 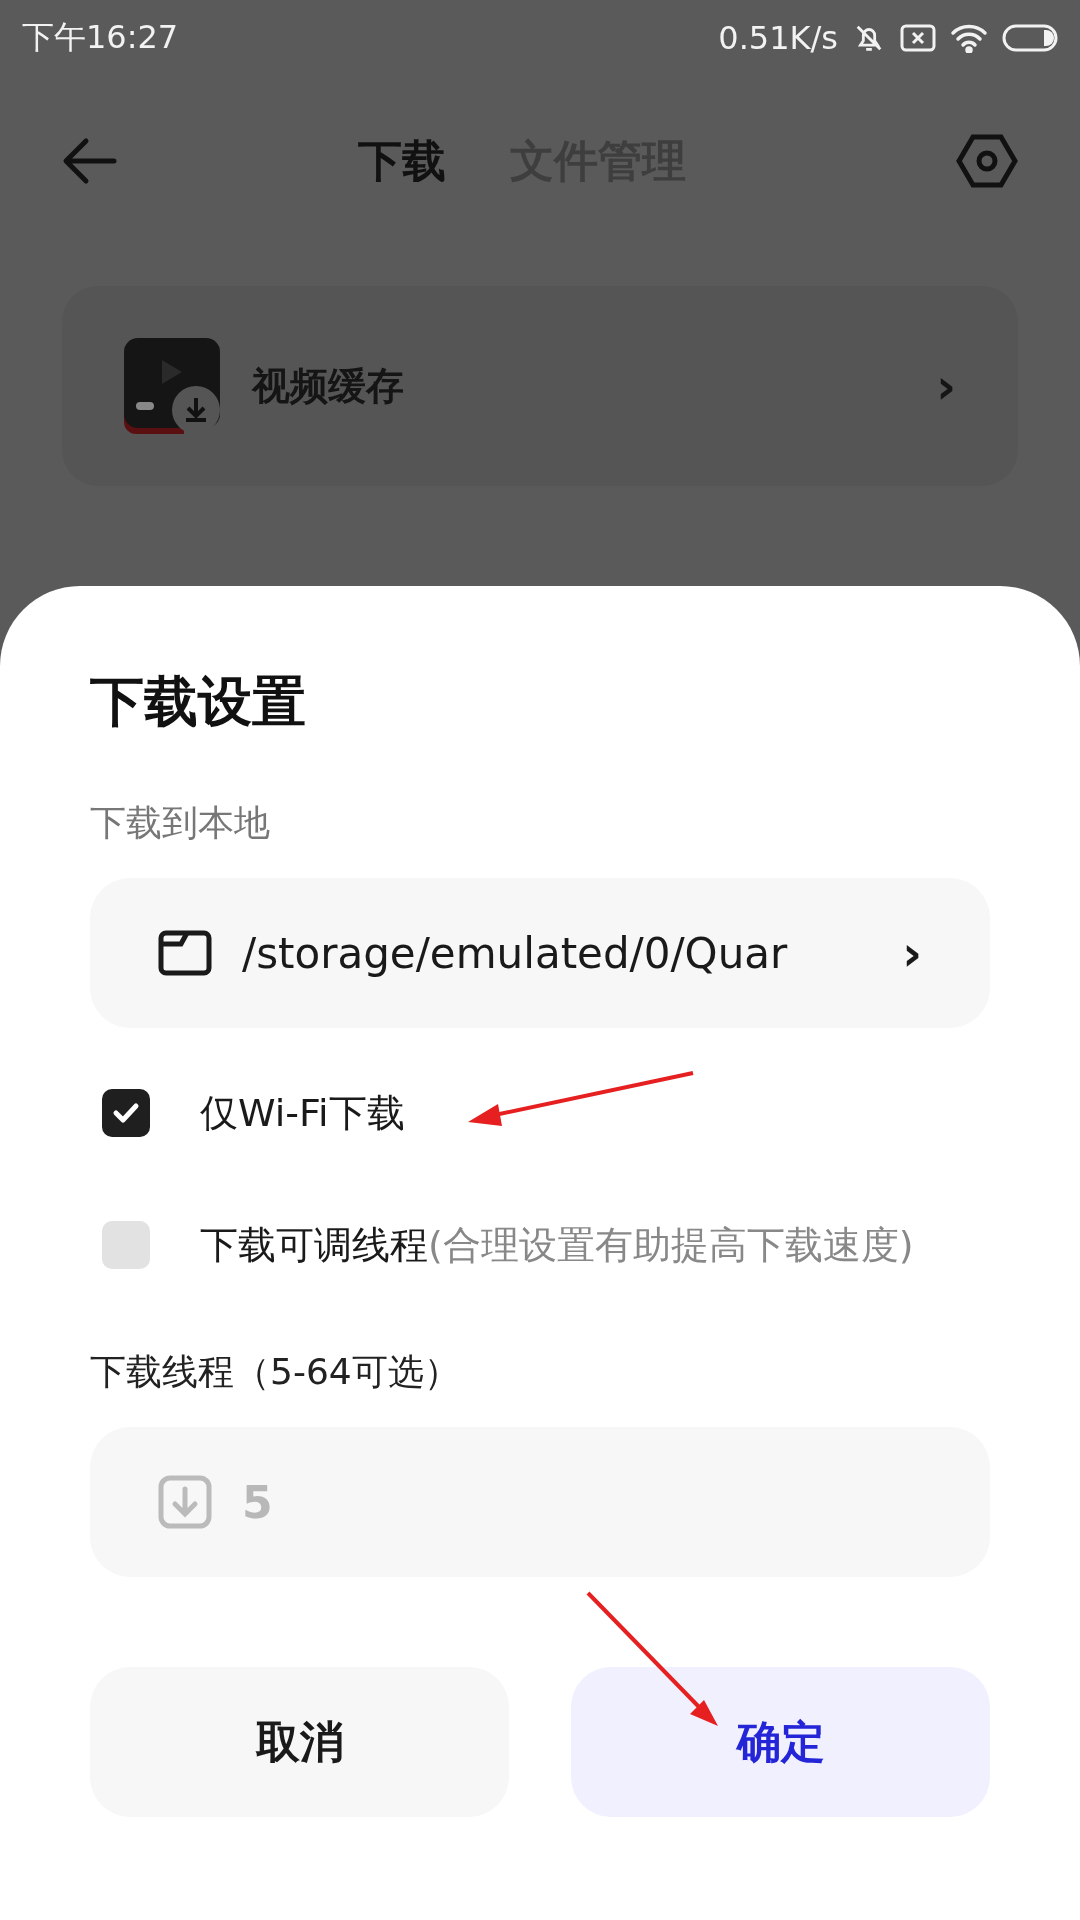 I want to click on option-label: 下载可调线程(合理设置有助提高下载速度), so click(x=557, y=1245).